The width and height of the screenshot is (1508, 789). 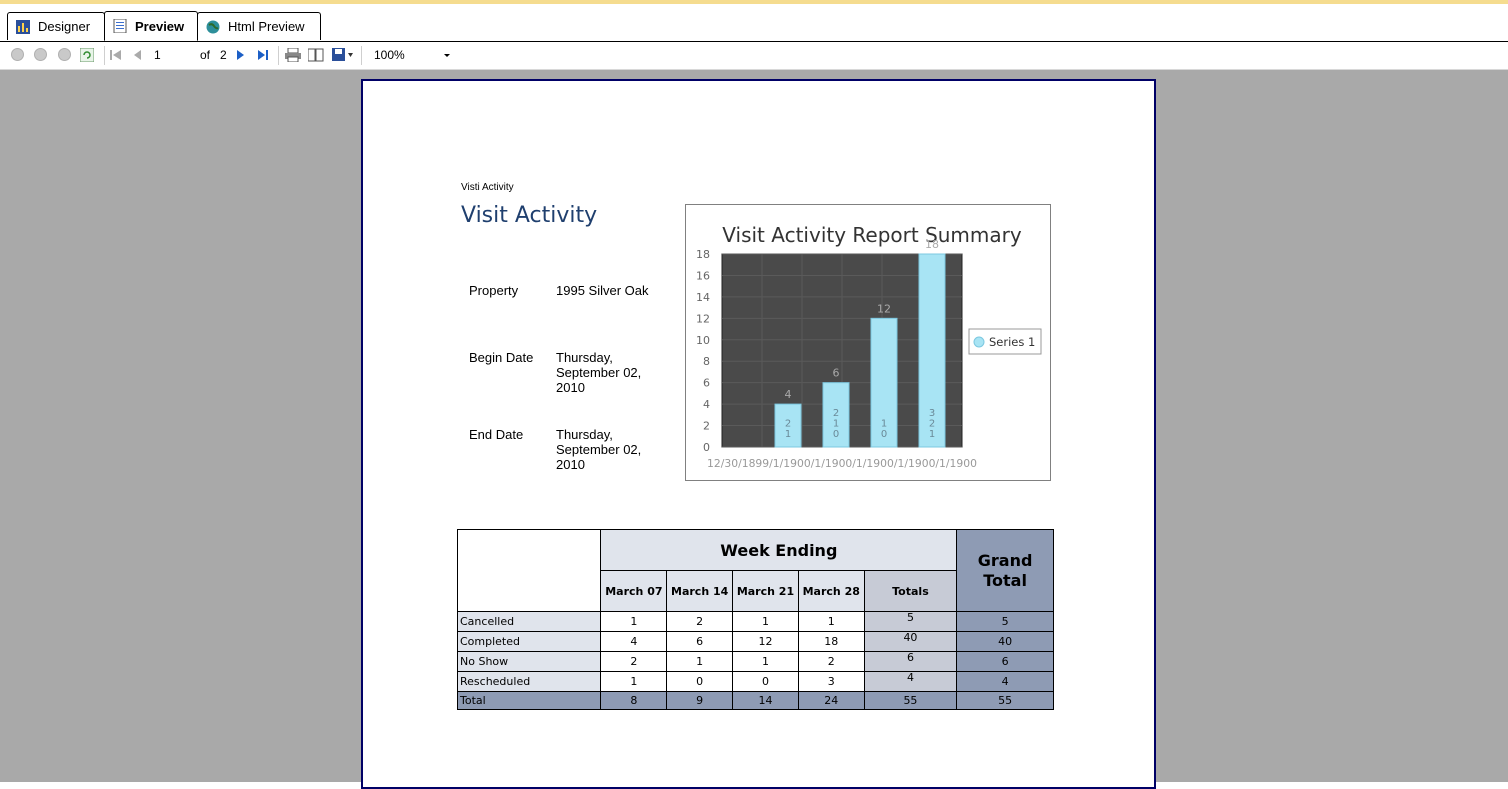 What do you see at coordinates (703, 297) in the screenshot?
I see `y-tick-label: 14` at bounding box center [703, 297].